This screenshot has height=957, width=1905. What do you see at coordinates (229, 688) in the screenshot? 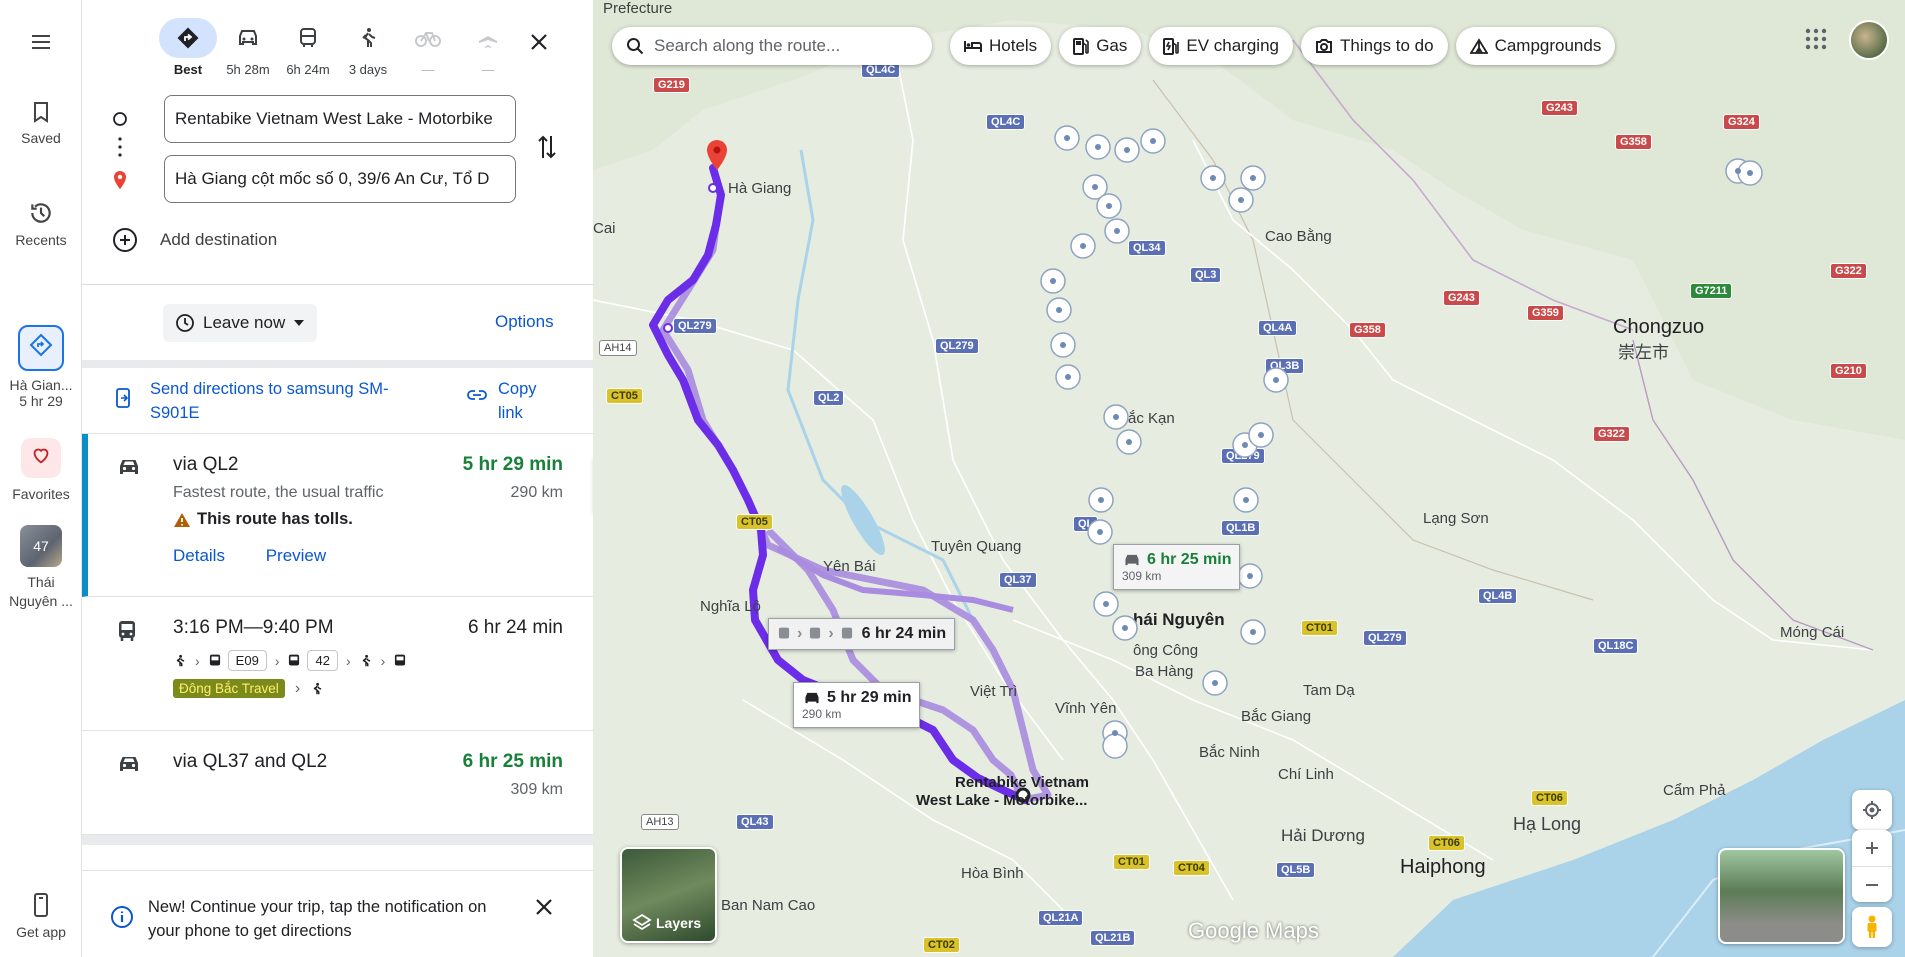
I see `operator-badge: Đông Bắc Travel` at bounding box center [229, 688].